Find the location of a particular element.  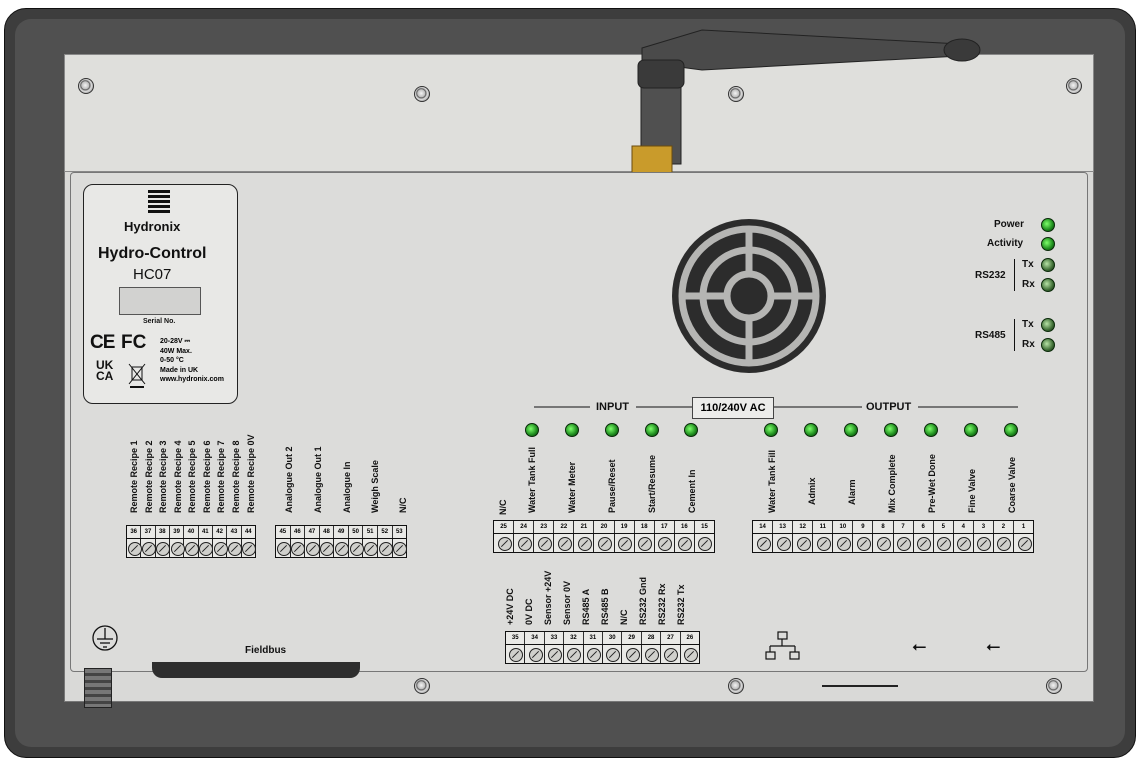

ethernet-port is located at coordinates (860, 686).